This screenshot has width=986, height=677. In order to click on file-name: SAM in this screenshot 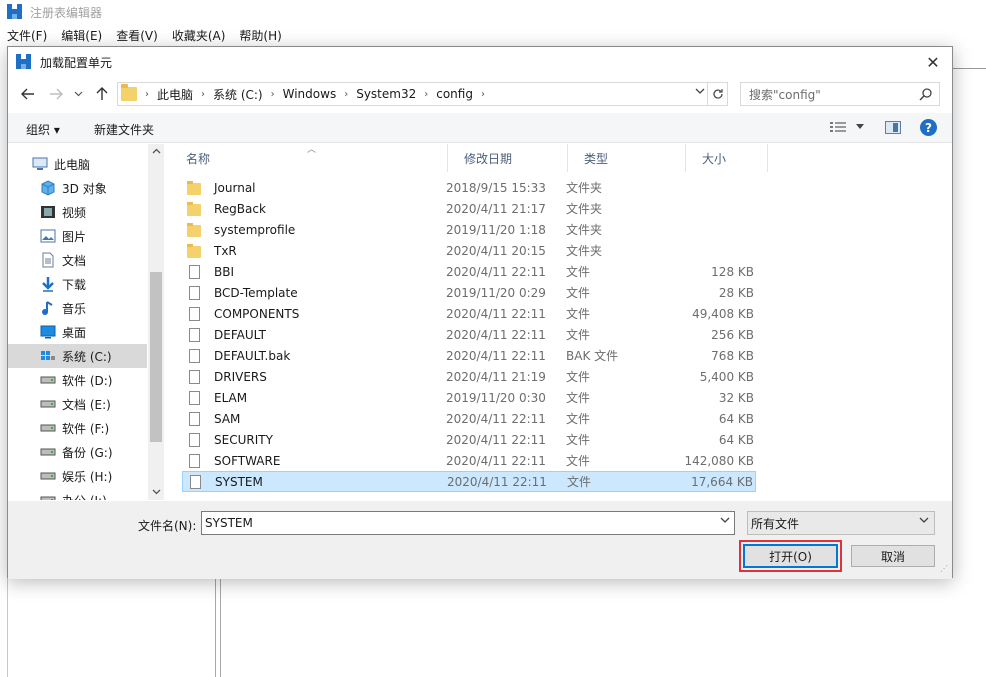, I will do `click(227, 418)`.